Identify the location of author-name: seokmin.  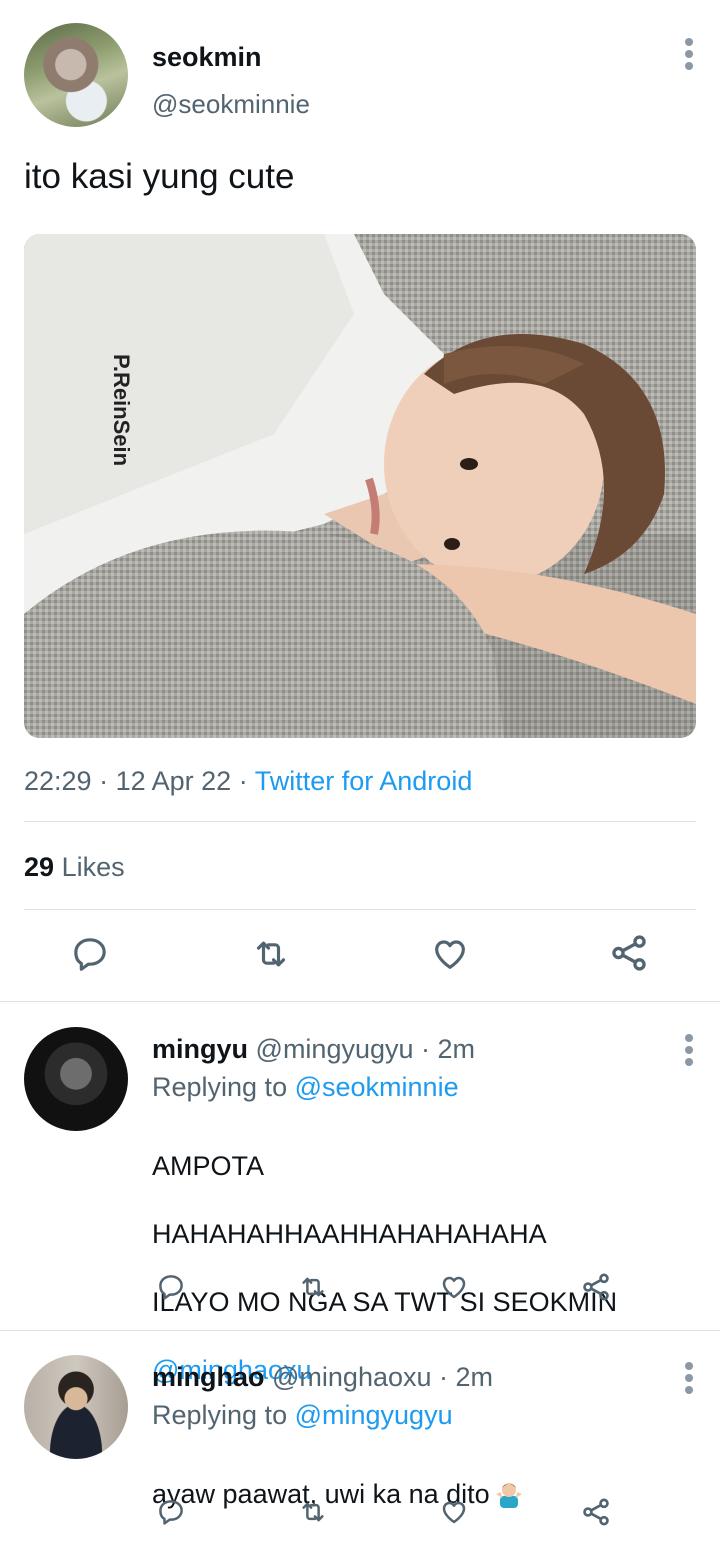
(207, 57).